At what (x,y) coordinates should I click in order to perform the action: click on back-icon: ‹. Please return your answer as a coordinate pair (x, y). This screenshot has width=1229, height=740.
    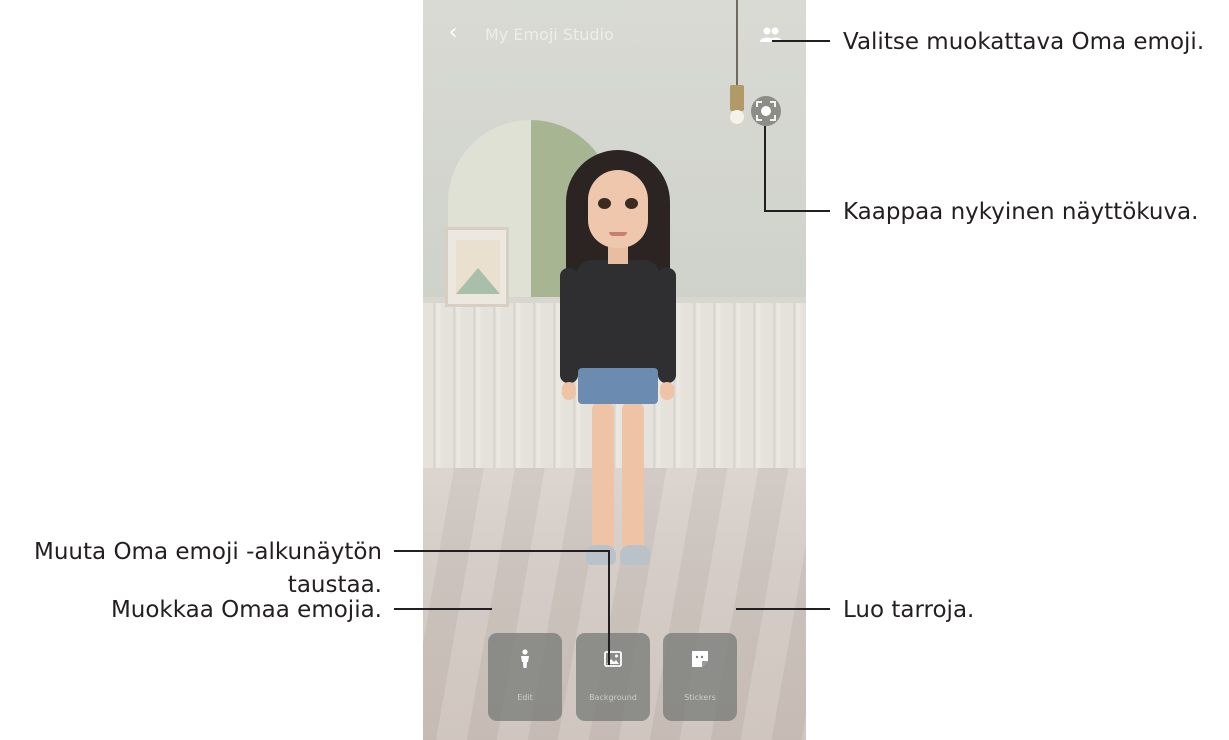
    Looking at the image, I should click on (453, 33).